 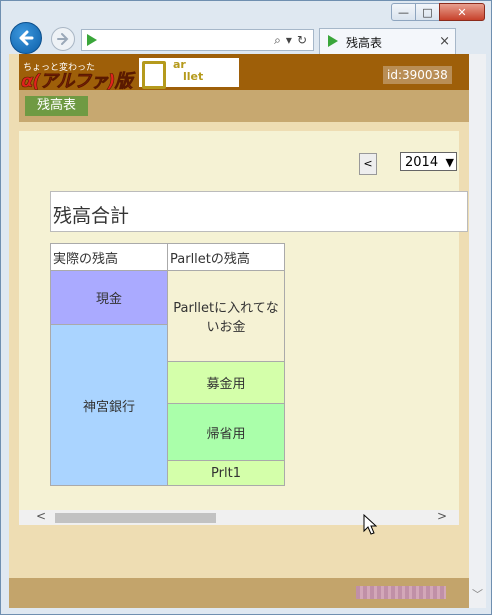 I want to click on section-title: 残高合計, so click(x=91, y=216).